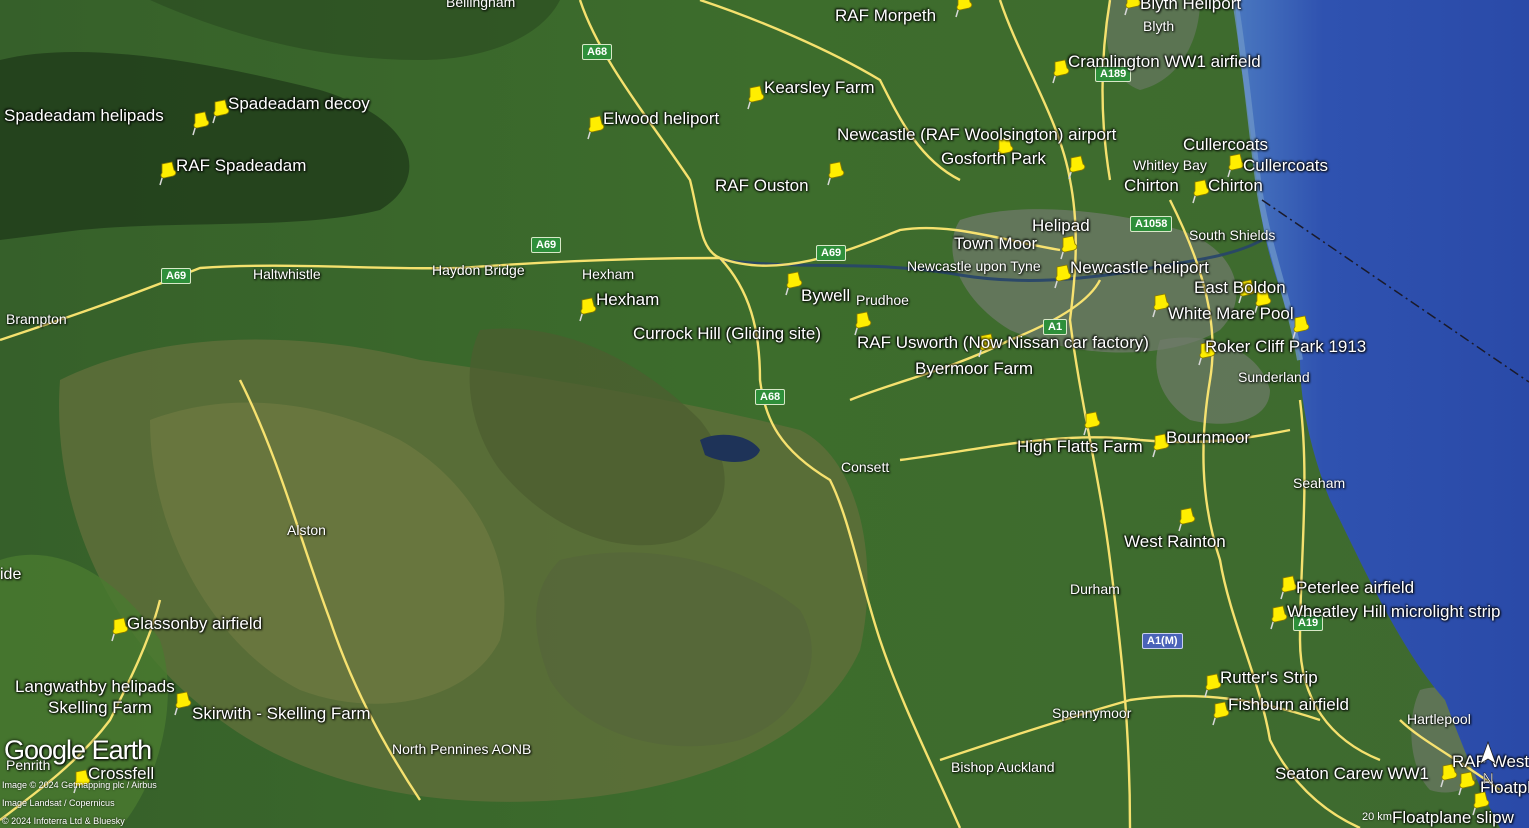  Describe the element at coordinates (865, 467) in the screenshot. I see `place-label: Consett` at that location.